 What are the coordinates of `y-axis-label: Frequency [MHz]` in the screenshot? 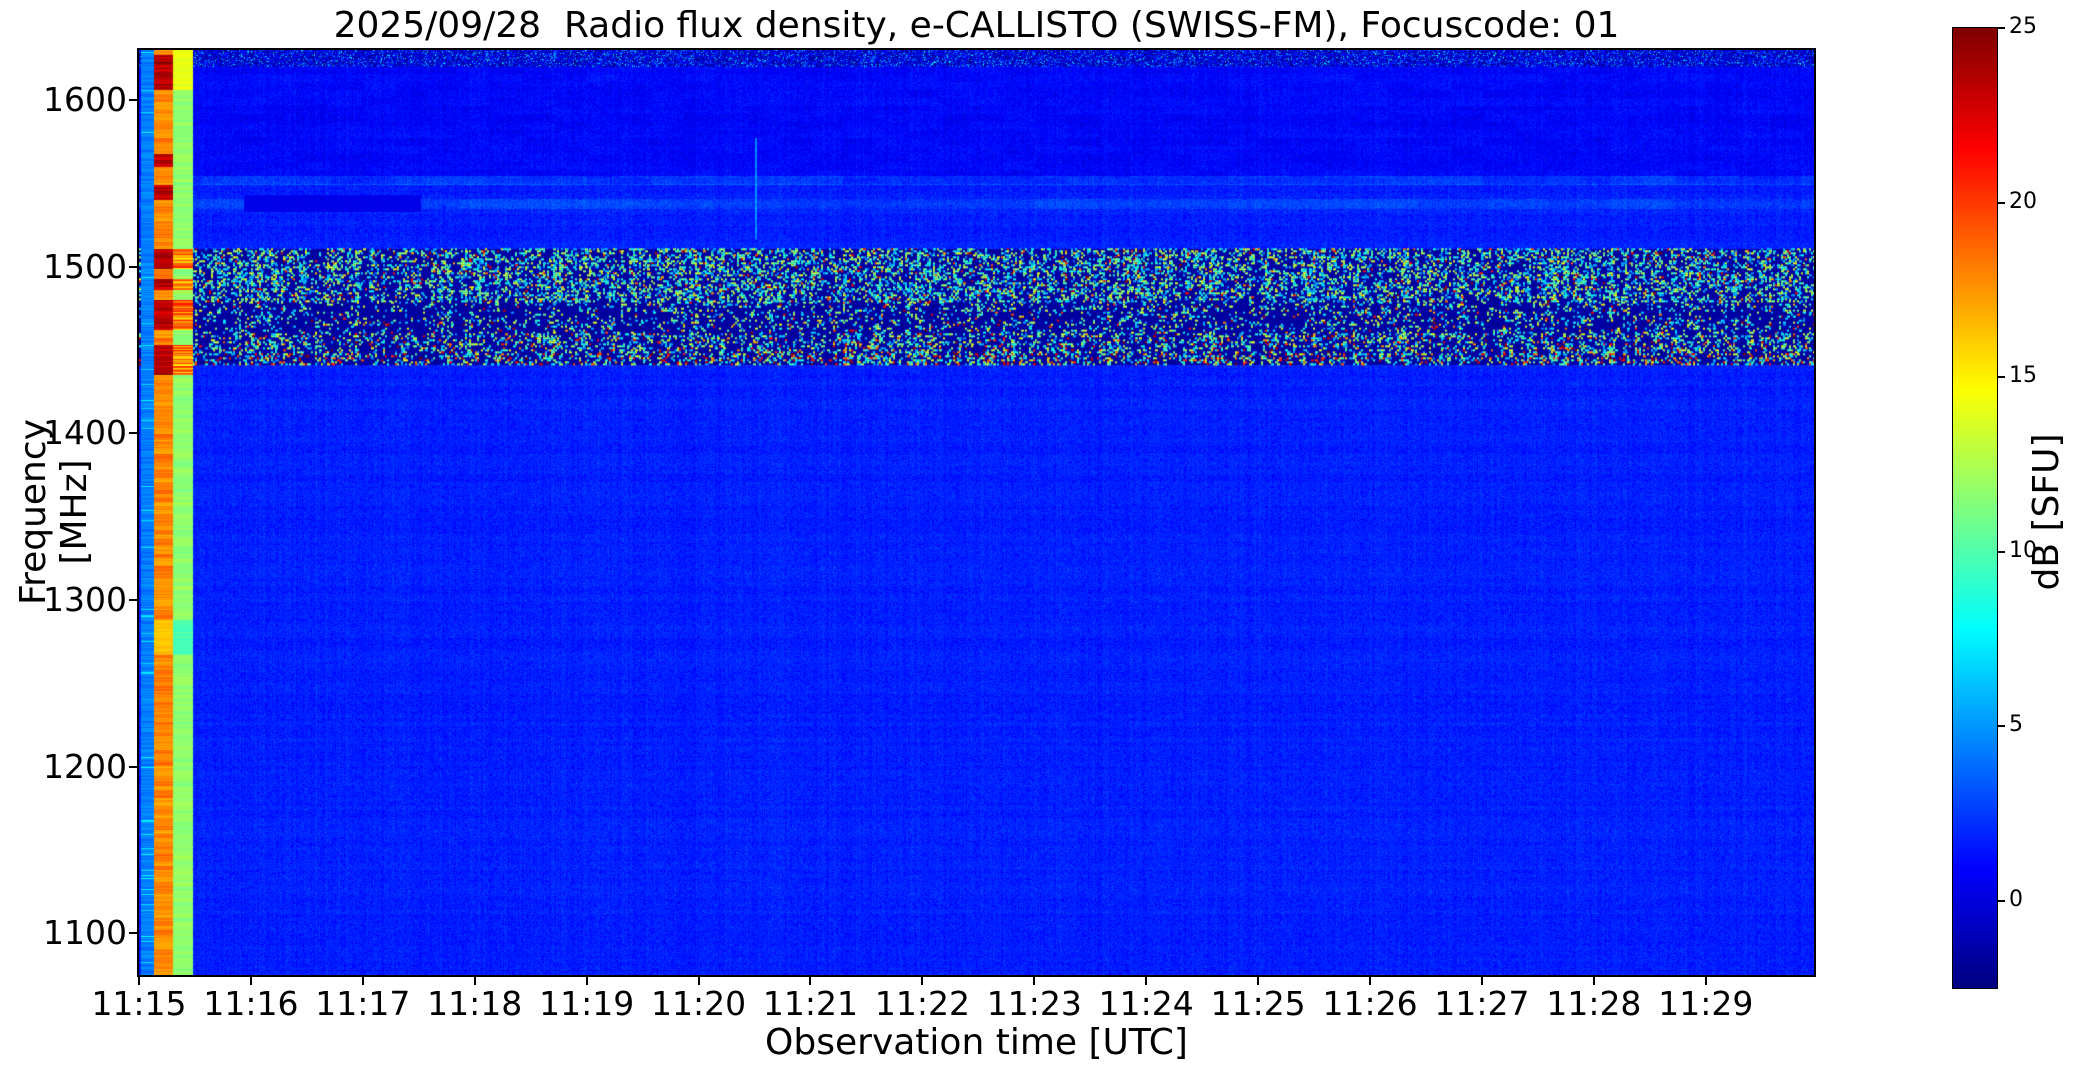 It's located at (54, 512).